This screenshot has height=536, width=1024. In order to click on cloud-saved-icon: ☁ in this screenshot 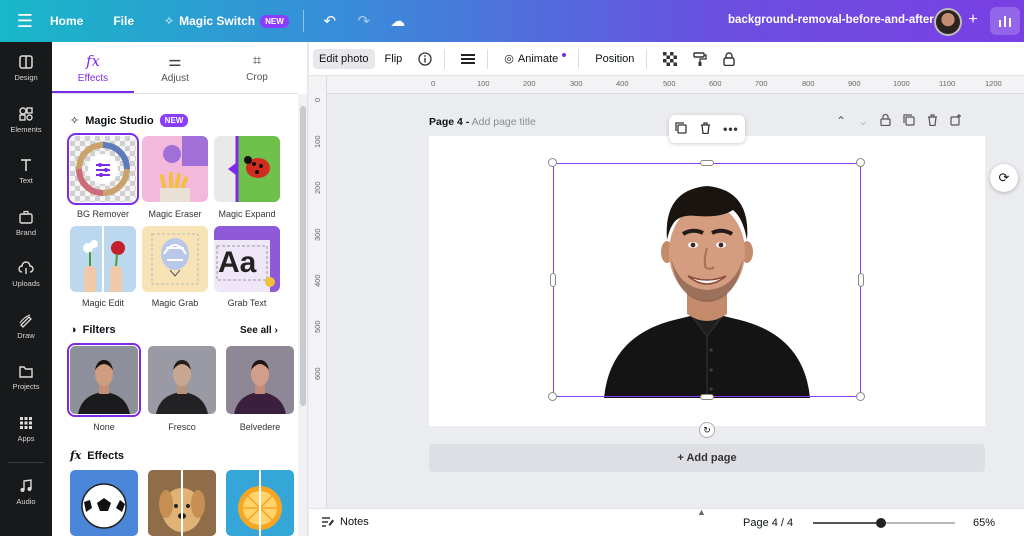, I will do `click(398, 21)`.